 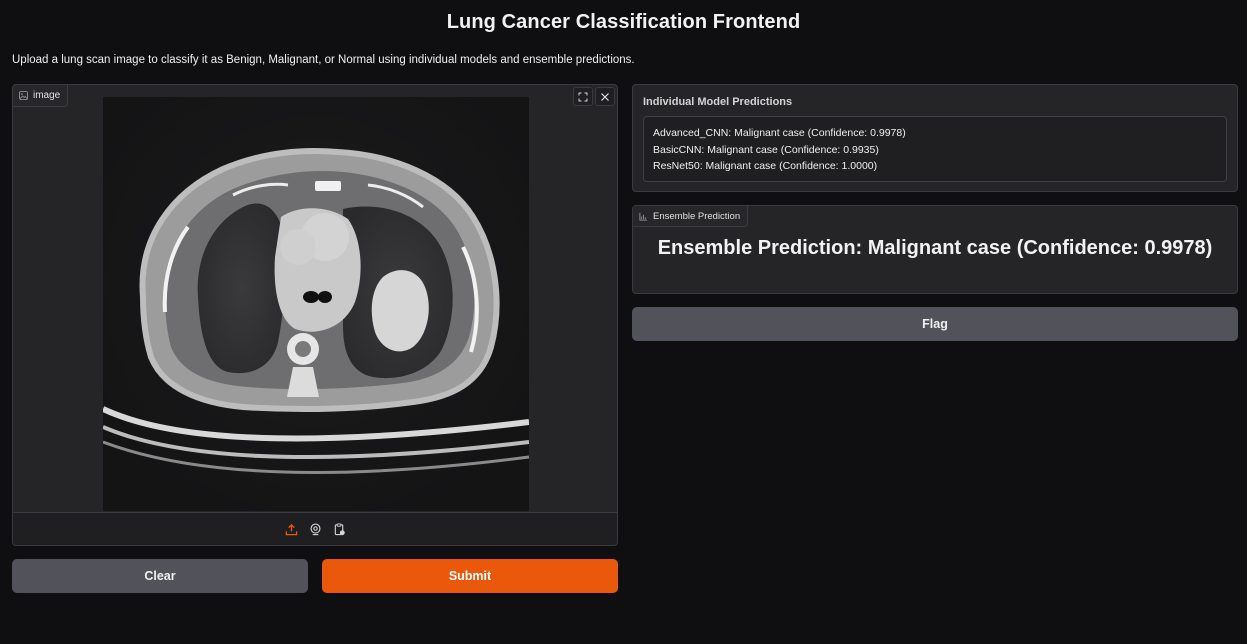 I want to click on clear-image-button, so click(x=605, y=96).